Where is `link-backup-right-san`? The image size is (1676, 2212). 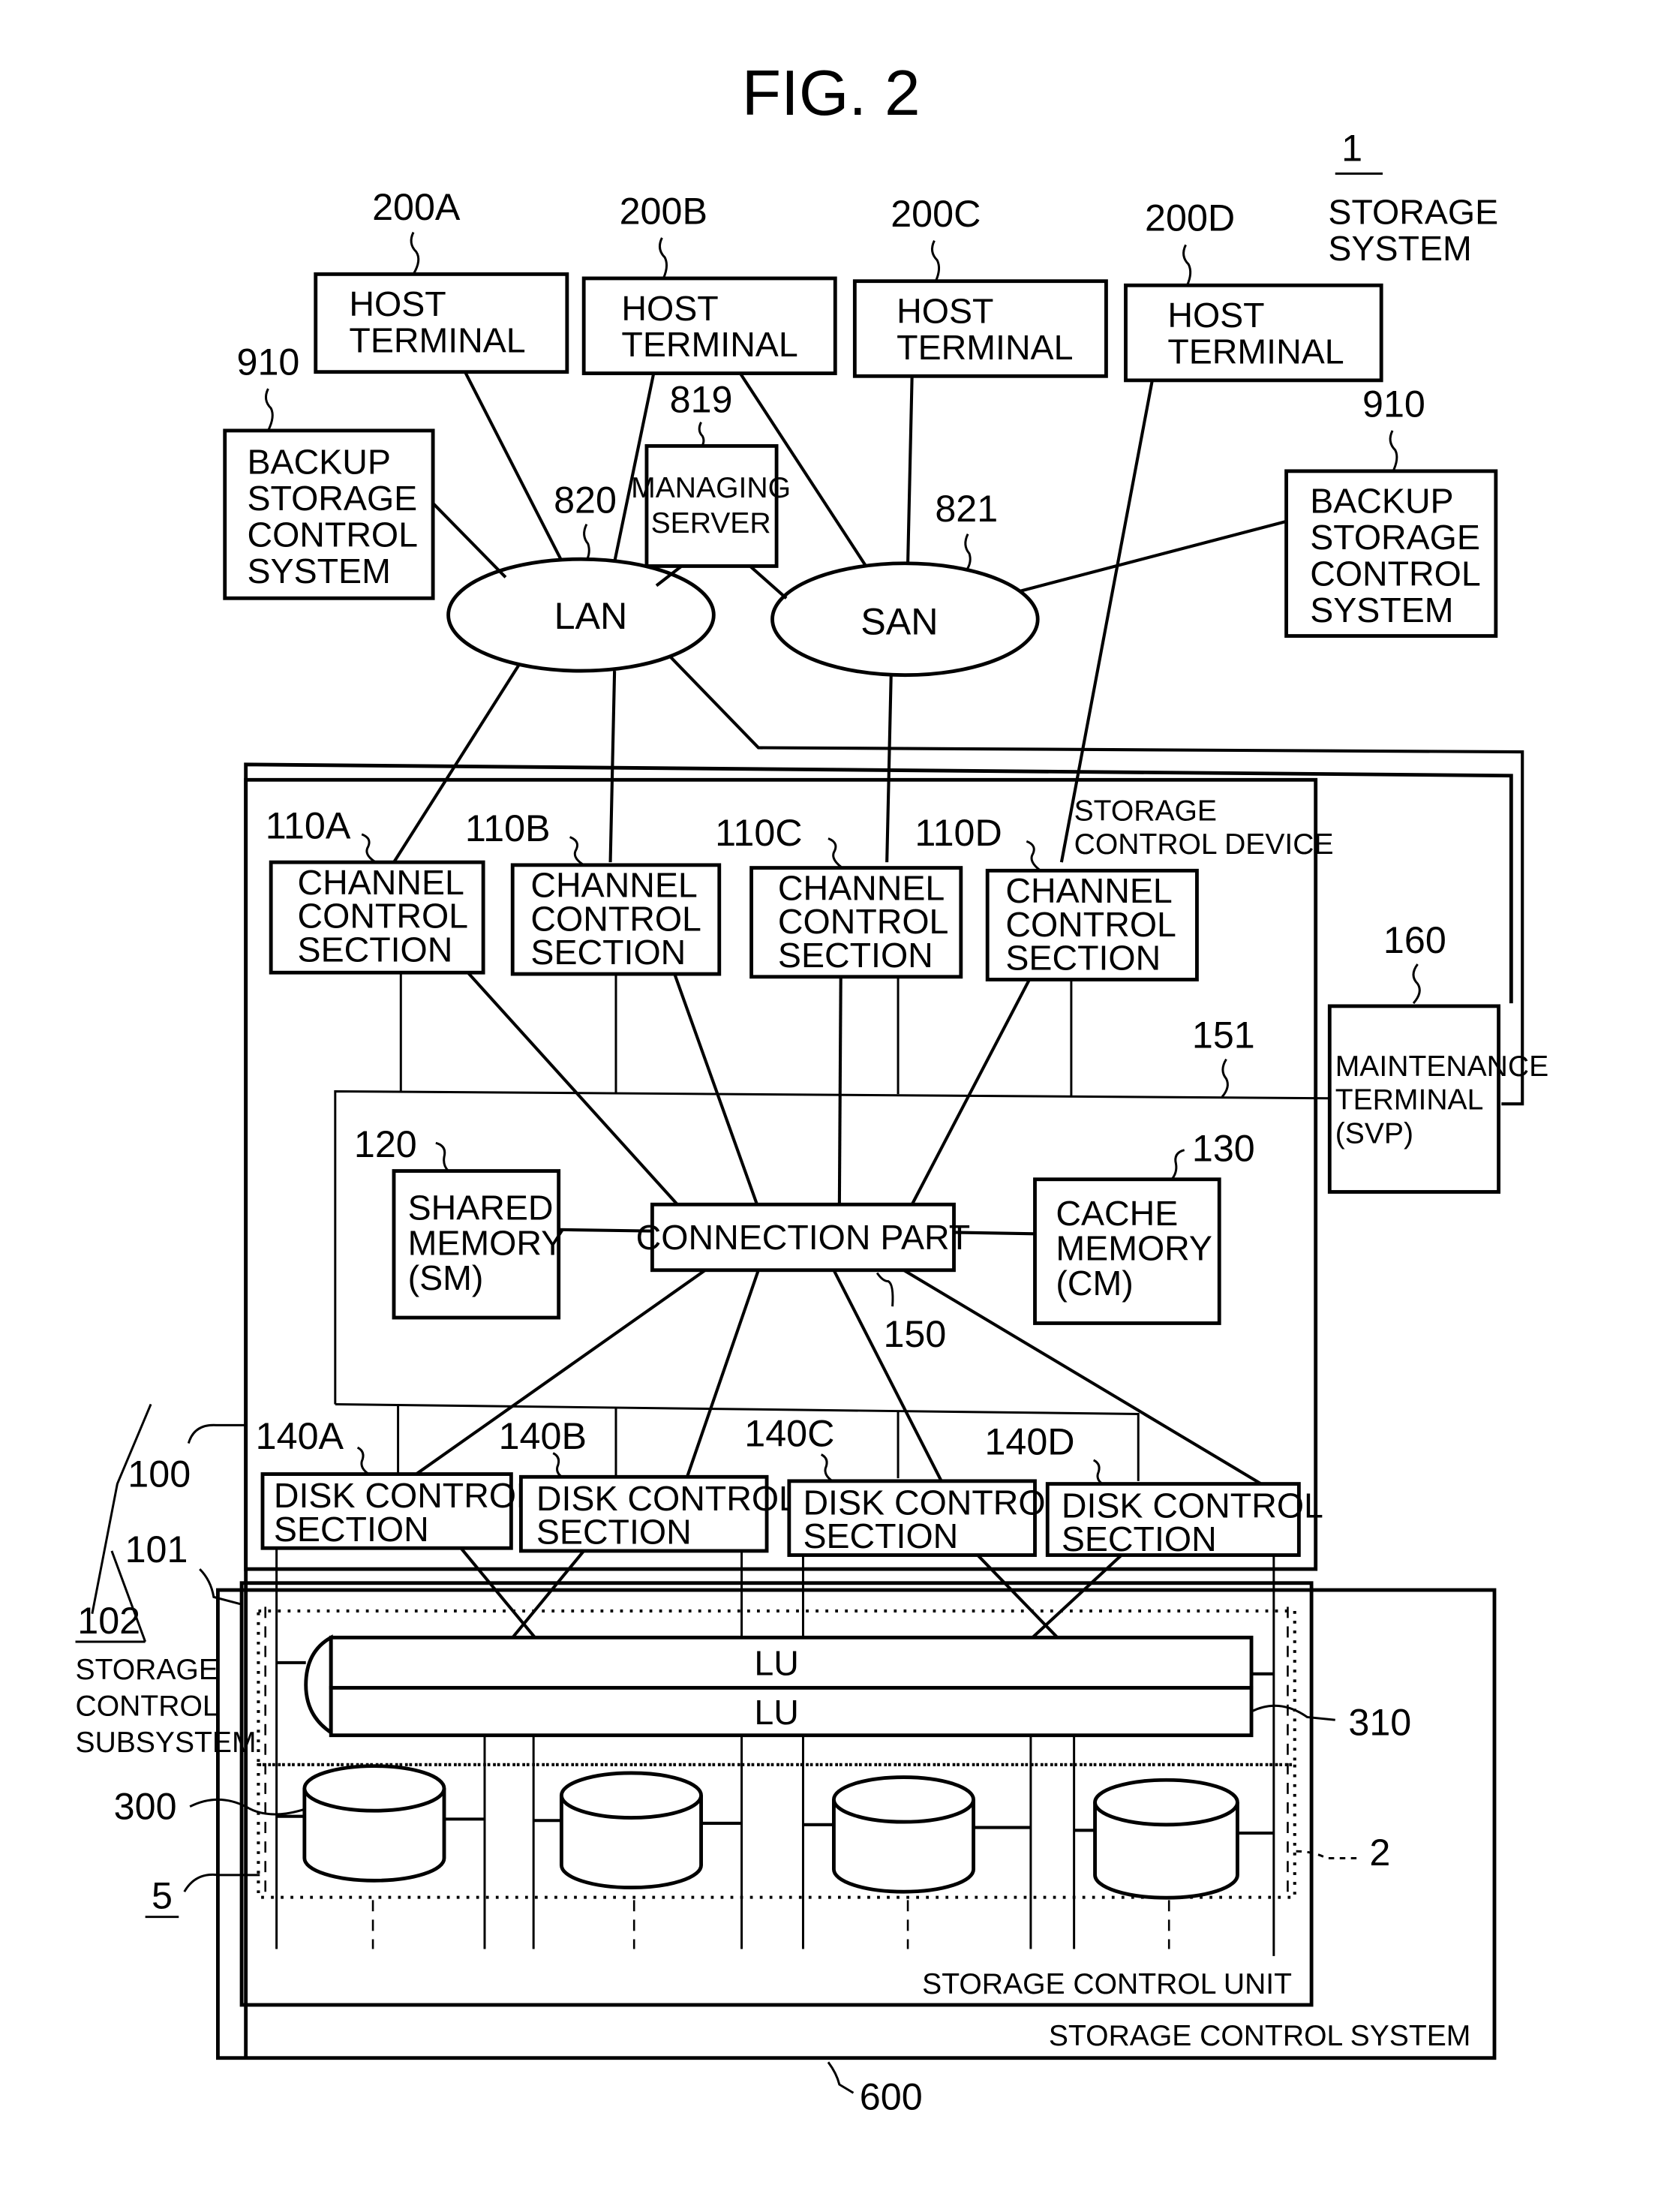
link-backup-right-san is located at coordinates (1153, 556).